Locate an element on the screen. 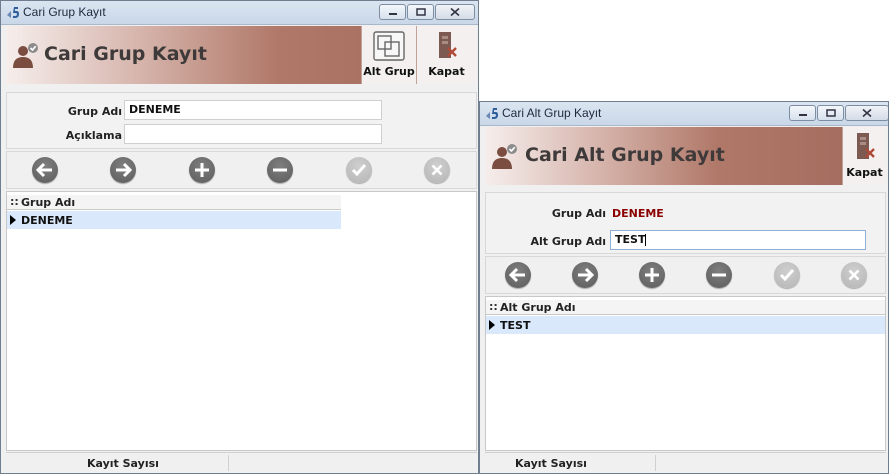 Image resolution: width=889 pixels, height=474 pixels. alt-grup-label: Alt Grup is located at coordinates (389, 71).